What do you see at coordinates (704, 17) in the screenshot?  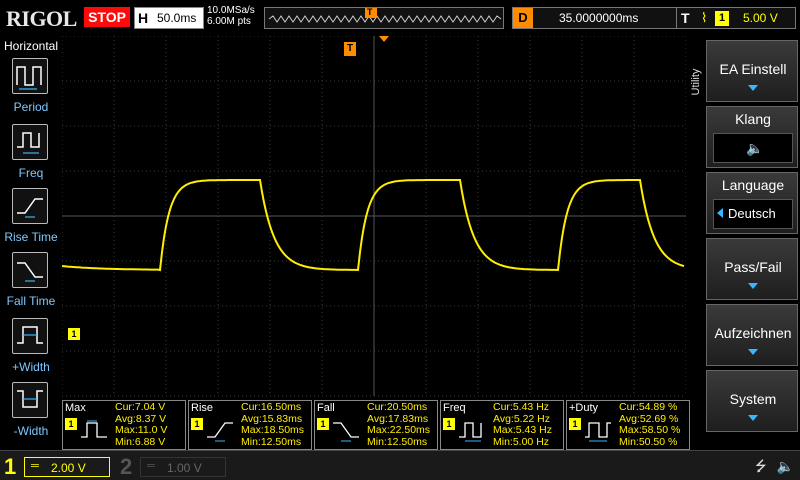 I see `rising-edge-icon: ⌇` at bounding box center [704, 17].